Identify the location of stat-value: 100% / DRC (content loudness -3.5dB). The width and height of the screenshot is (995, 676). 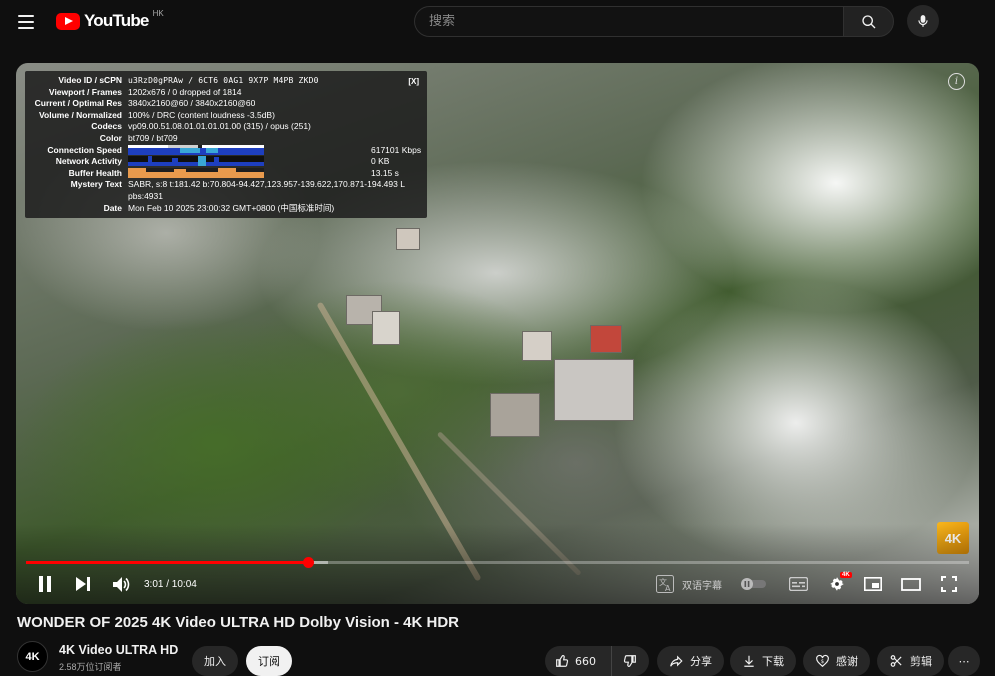
(201, 114).